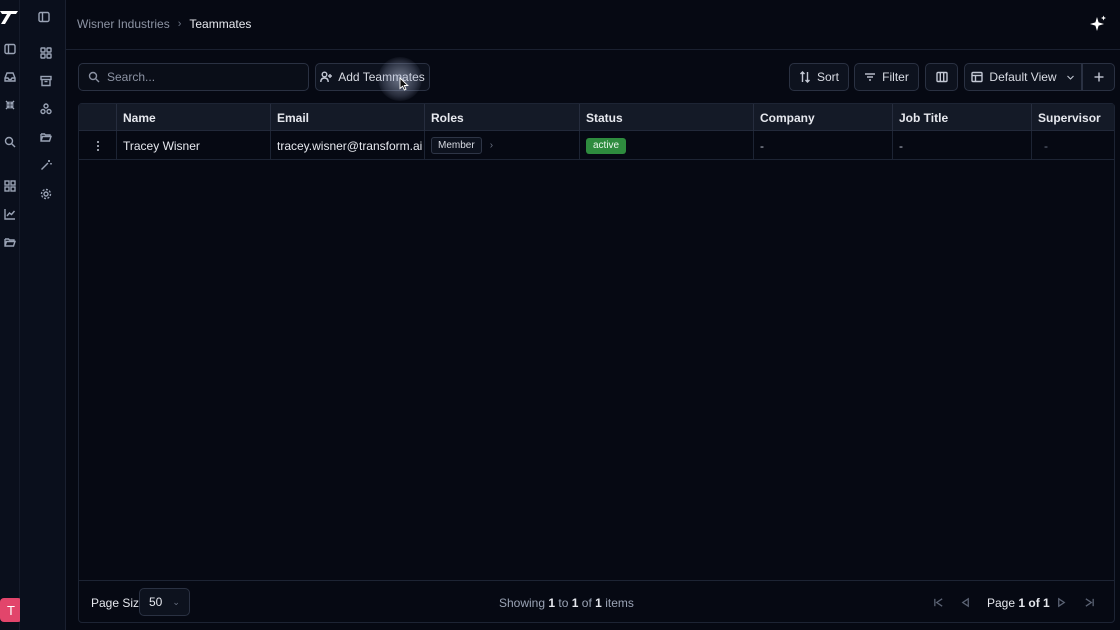 The height and width of the screenshot is (630, 1120). Describe the element at coordinates (606, 145) in the screenshot. I see `status-badge: active` at that location.